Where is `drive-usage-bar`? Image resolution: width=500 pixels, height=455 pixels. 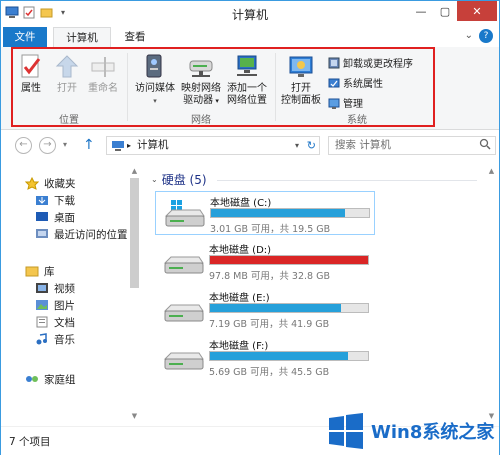
drive-usage-bar is located at coordinates (289, 308).